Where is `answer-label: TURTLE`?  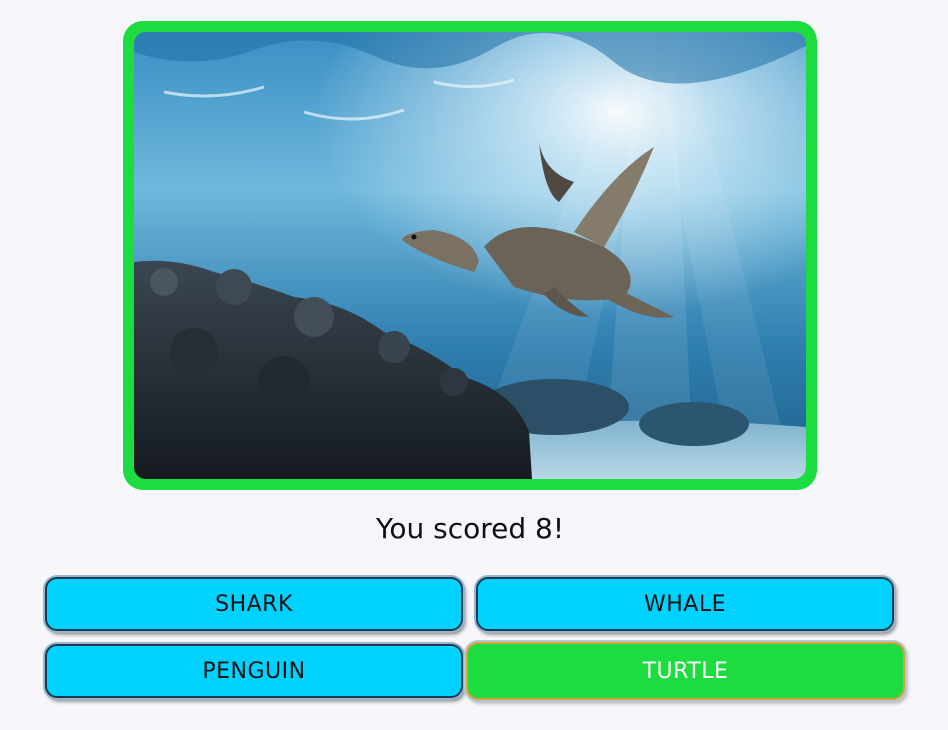
answer-label: TURTLE is located at coordinates (685, 671).